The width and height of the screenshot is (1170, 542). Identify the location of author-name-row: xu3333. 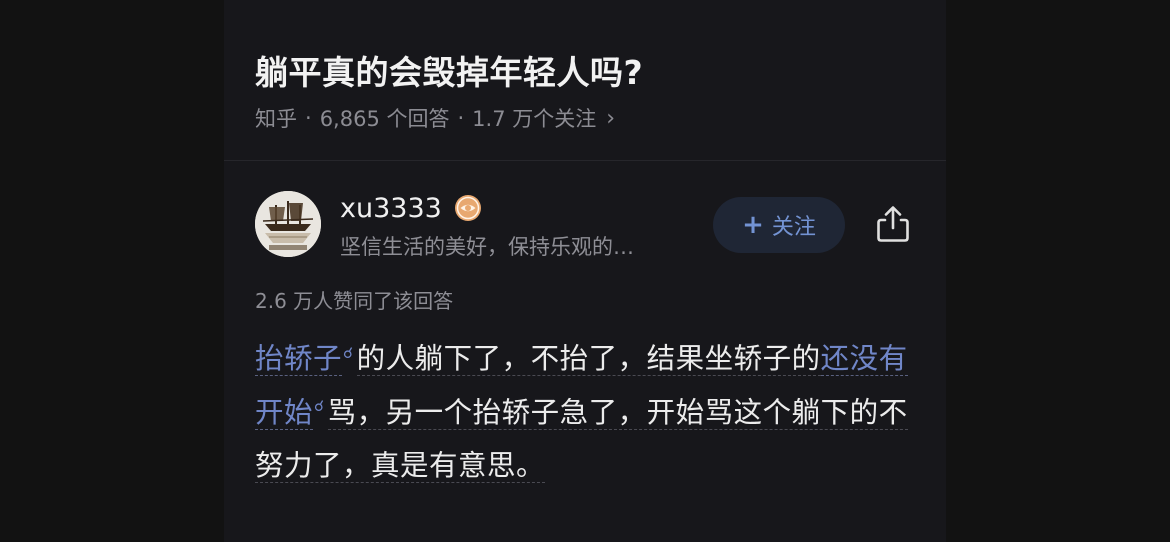
(411, 208).